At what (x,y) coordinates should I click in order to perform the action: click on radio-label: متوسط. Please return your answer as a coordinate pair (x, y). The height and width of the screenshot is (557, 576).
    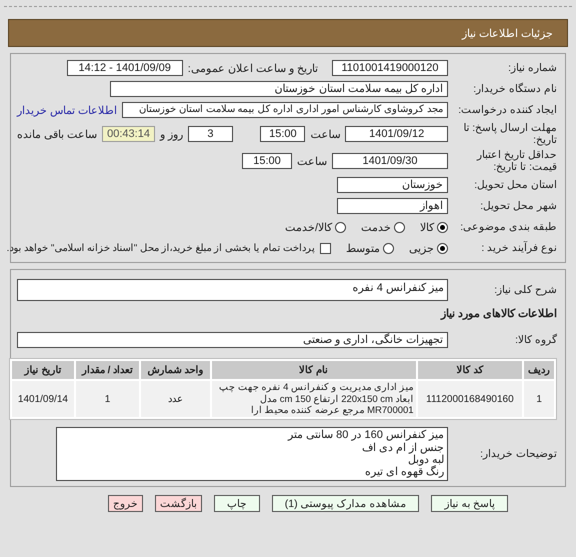
    Looking at the image, I should click on (363, 248).